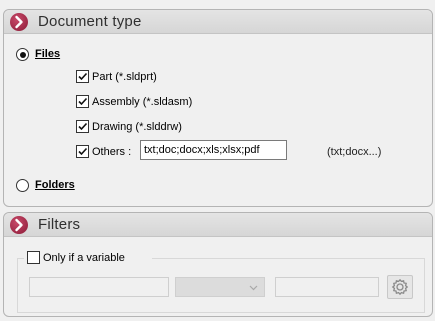 The height and width of the screenshot is (321, 435). What do you see at coordinates (99, 287) in the screenshot?
I see `variable-name-input` at bounding box center [99, 287].